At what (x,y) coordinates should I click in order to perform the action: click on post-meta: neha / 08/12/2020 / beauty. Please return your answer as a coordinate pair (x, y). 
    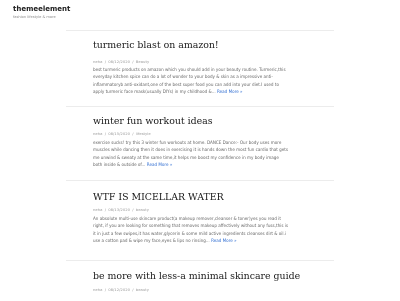
    Looking at the image, I should click on (121, 289).